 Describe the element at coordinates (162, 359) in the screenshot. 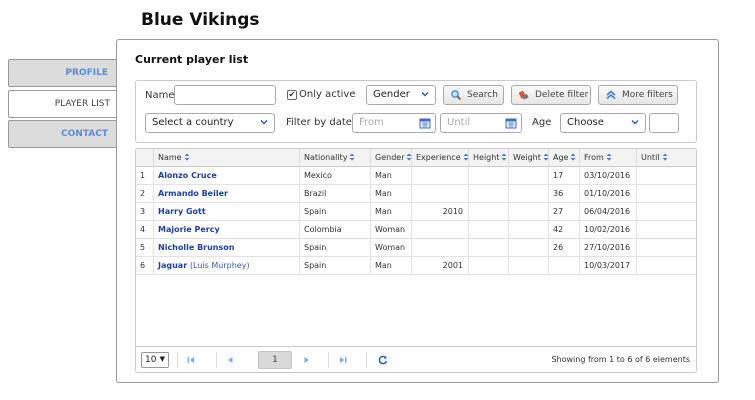

I see `caret-down-icon: ▼` at that location.